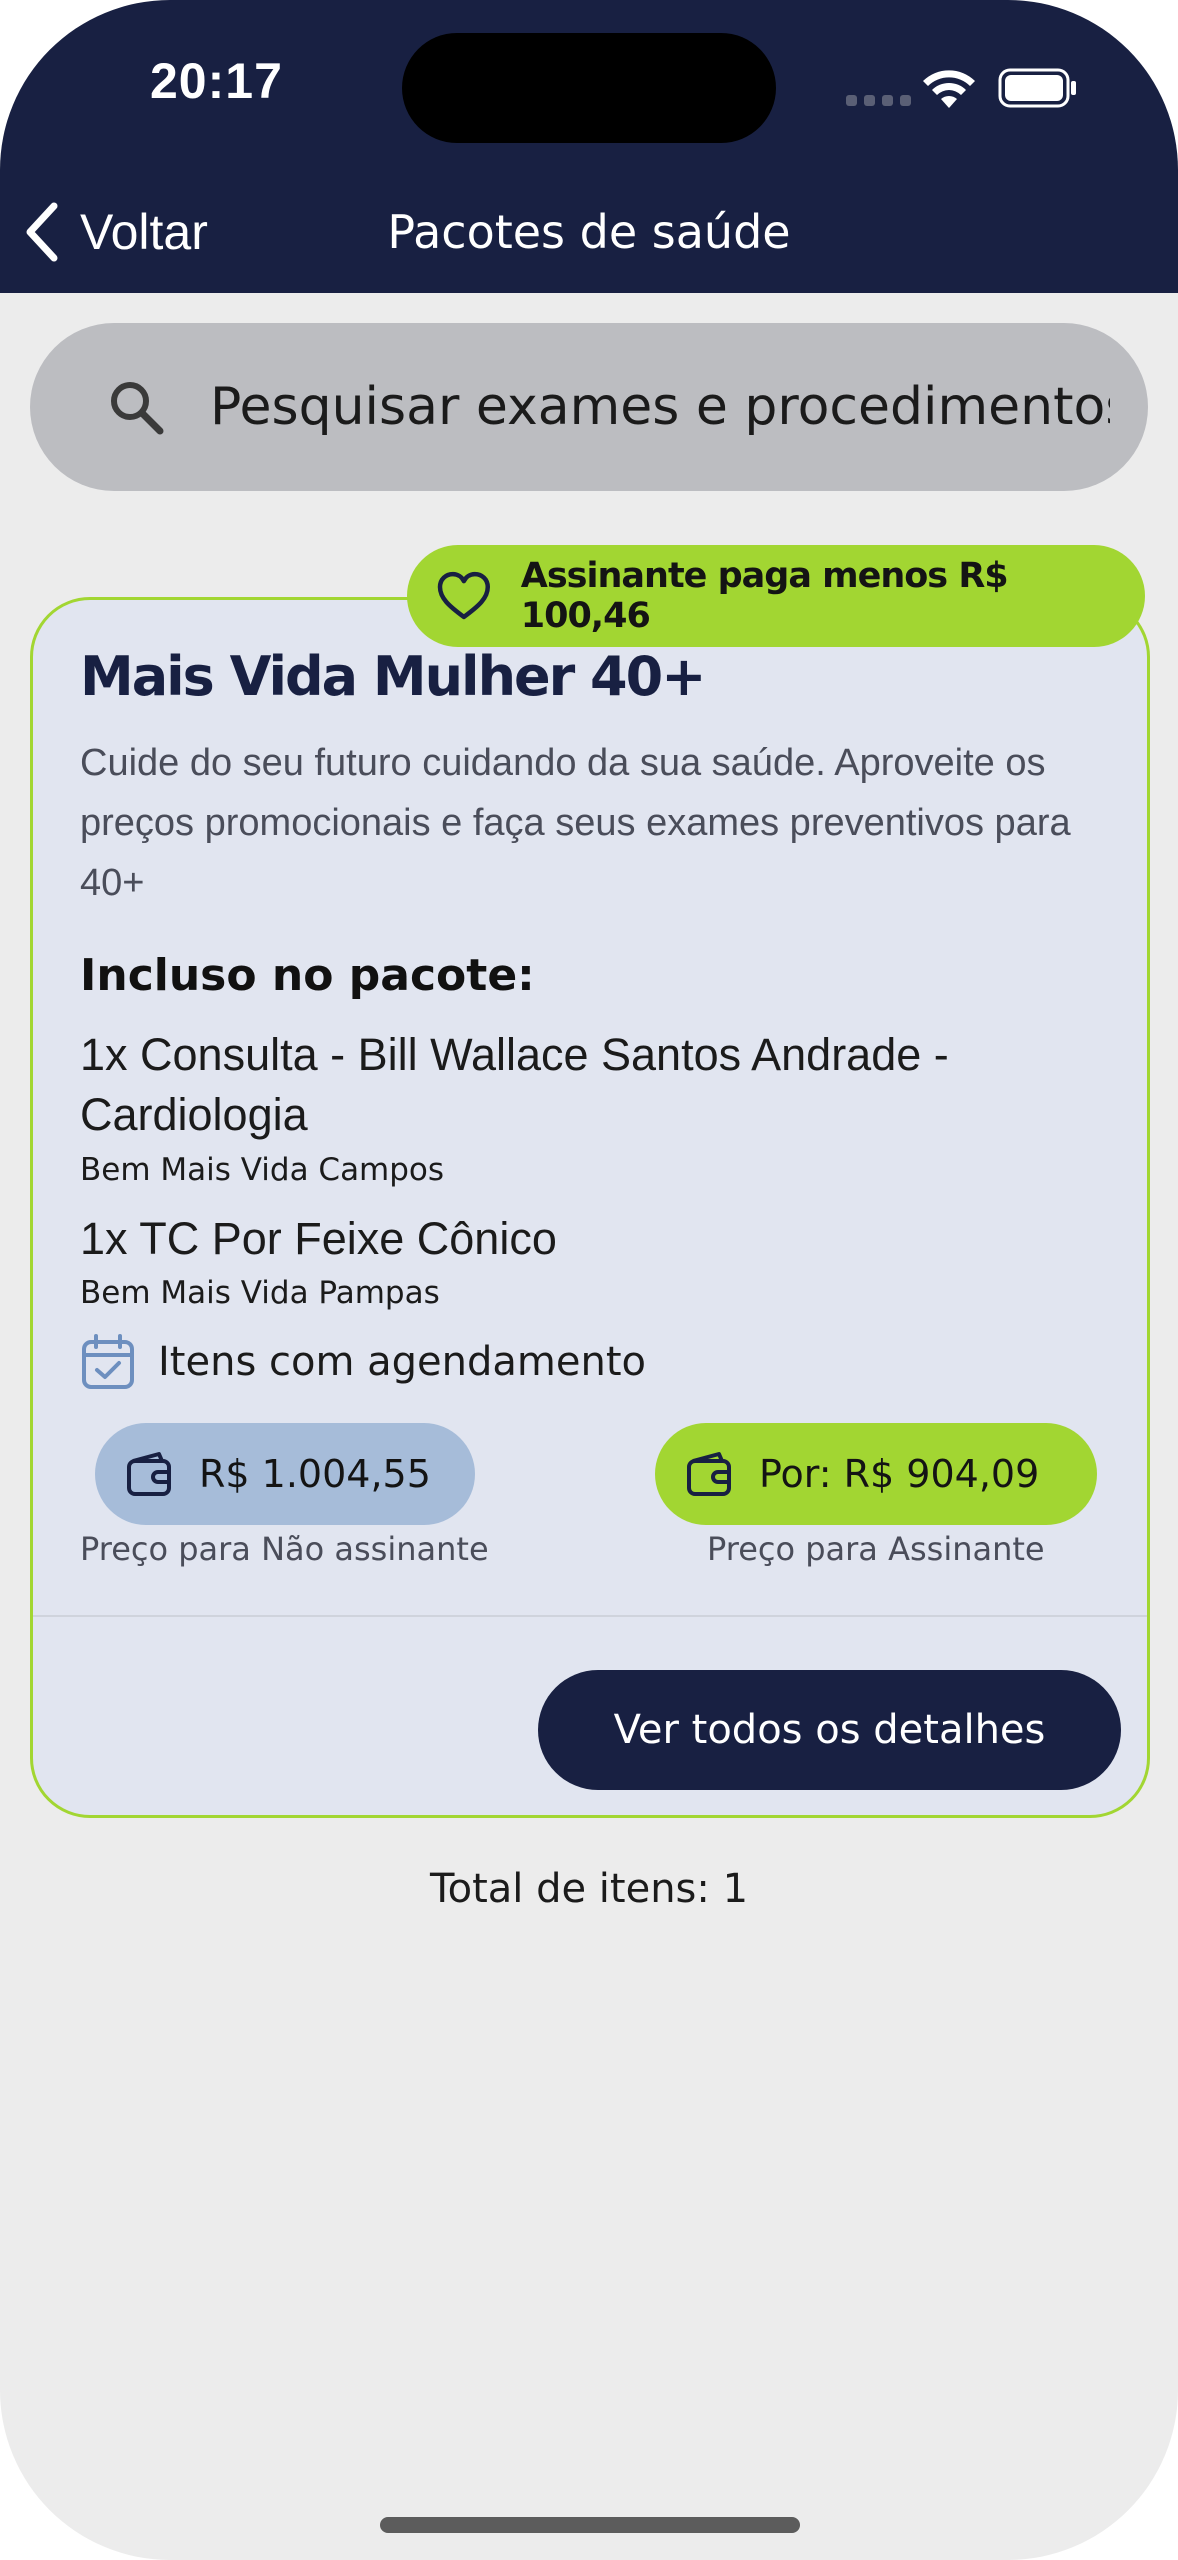  I want to click on search-icon, so click(137, 408).